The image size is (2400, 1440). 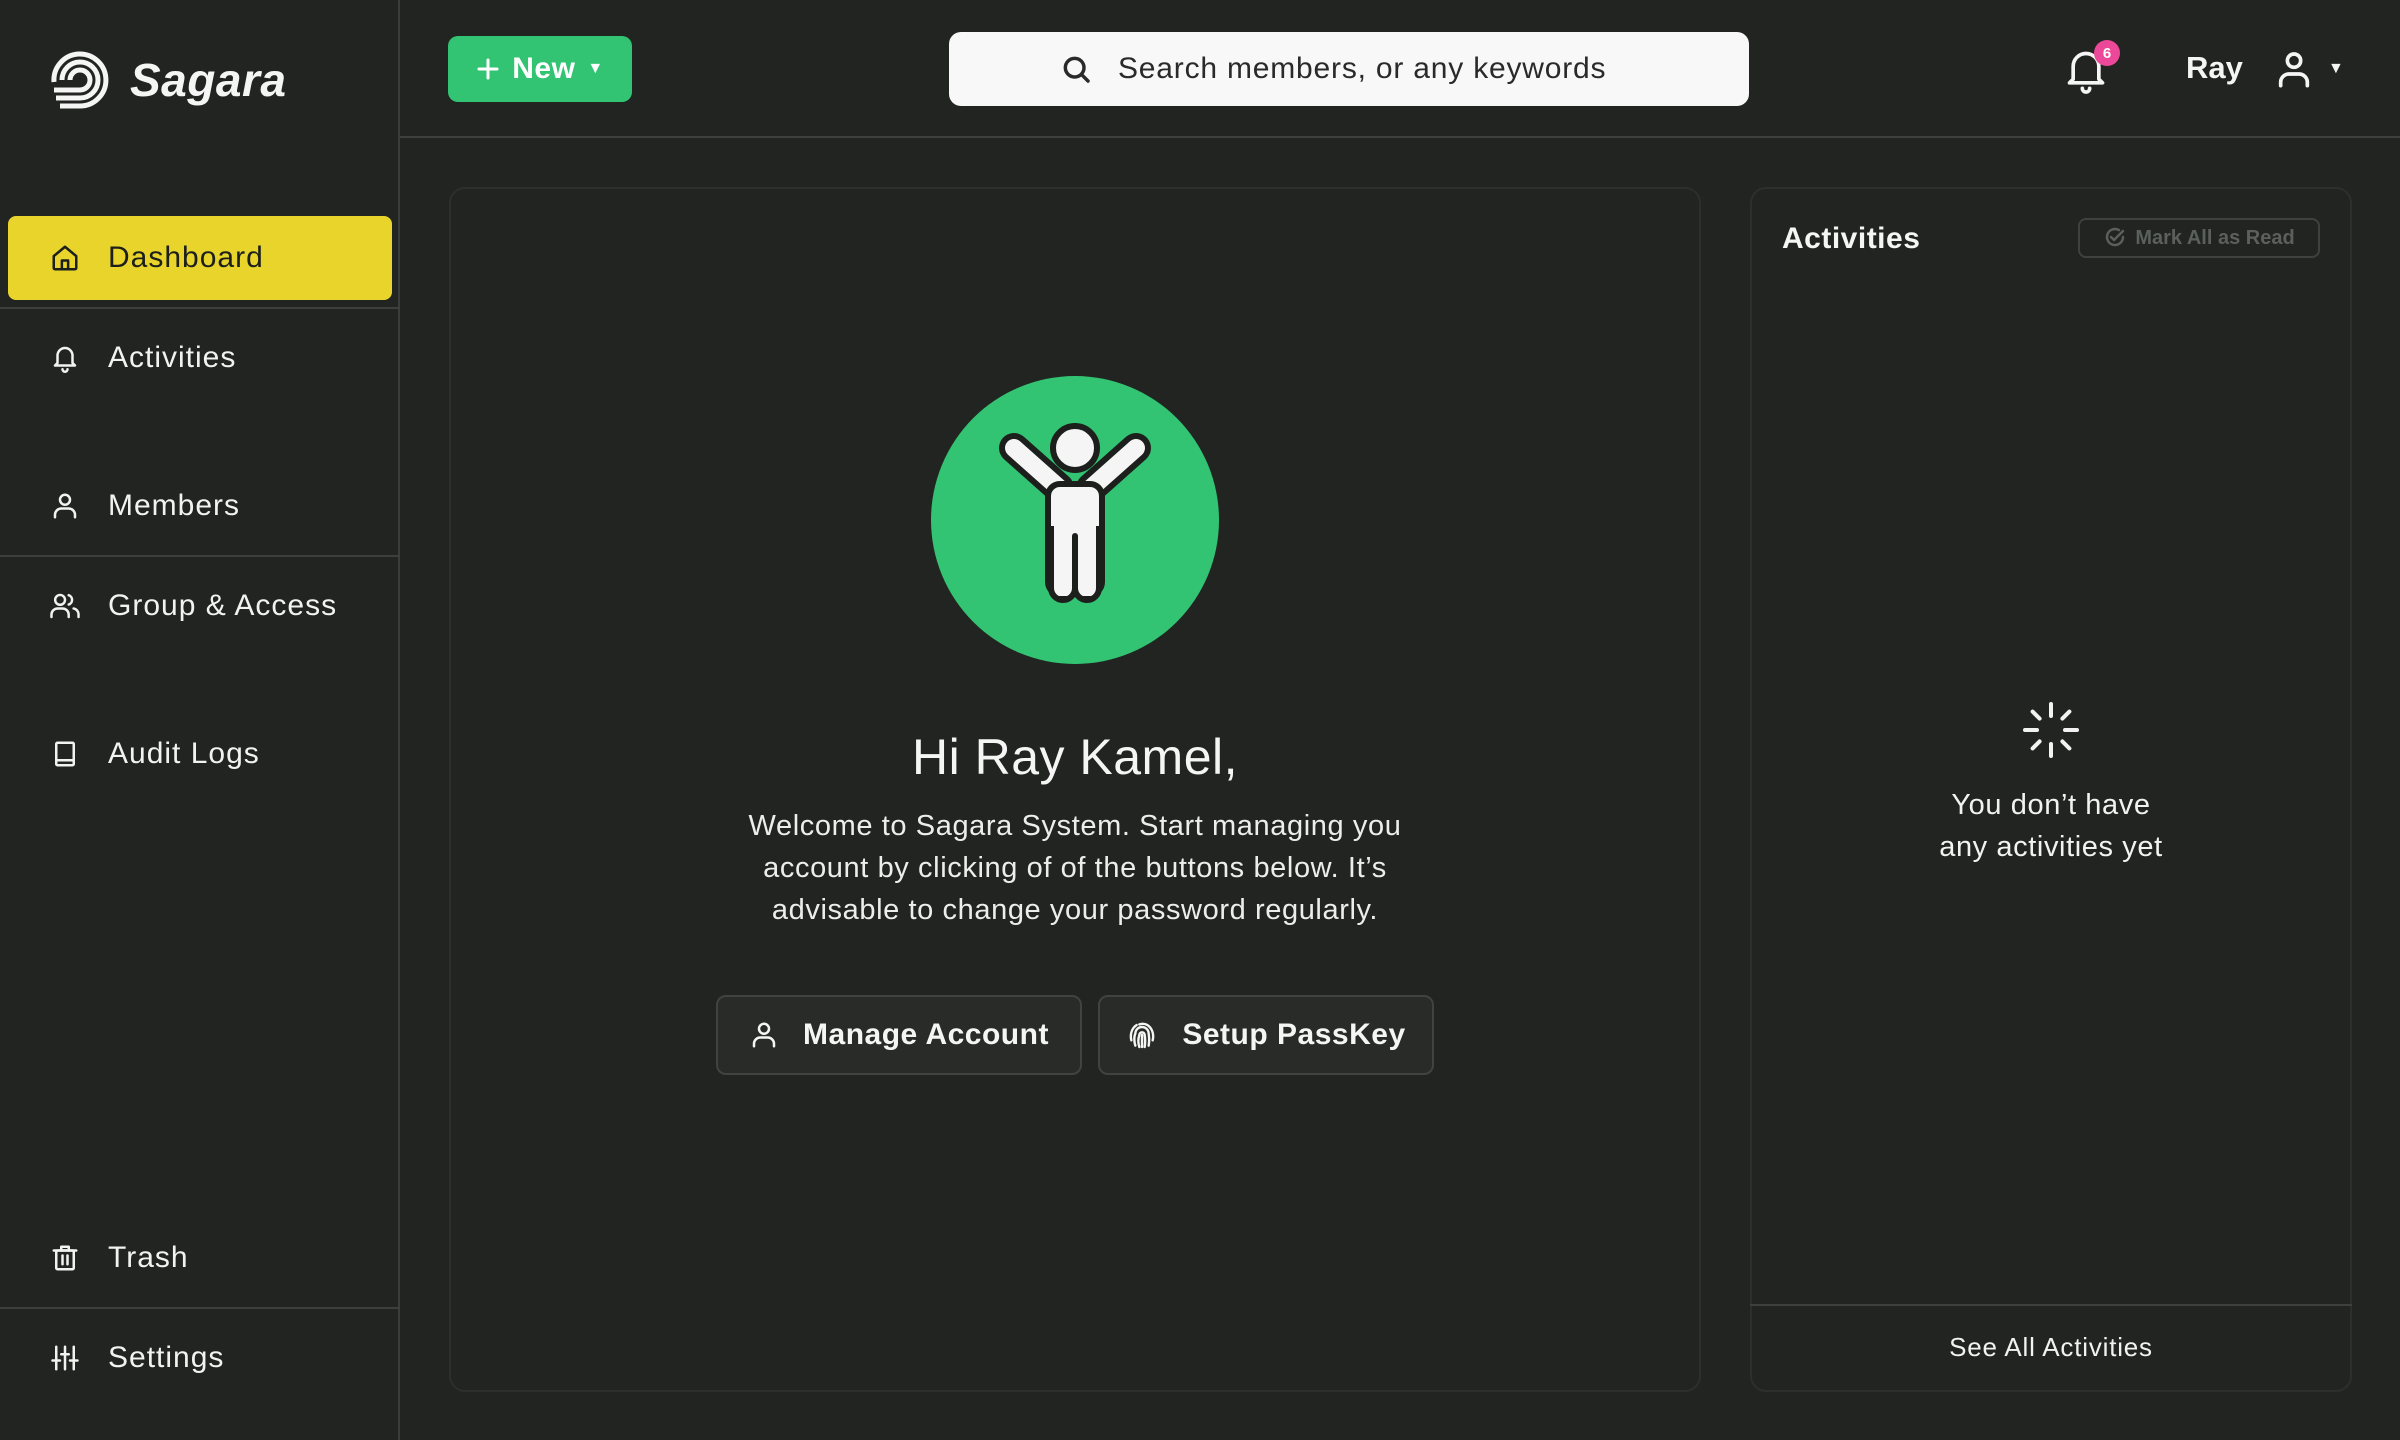 What do you see at coordinates (184, 753) in the screenshot?
I see `sidebar-item-label: Audit Logs` at bounding box center [184, 753].